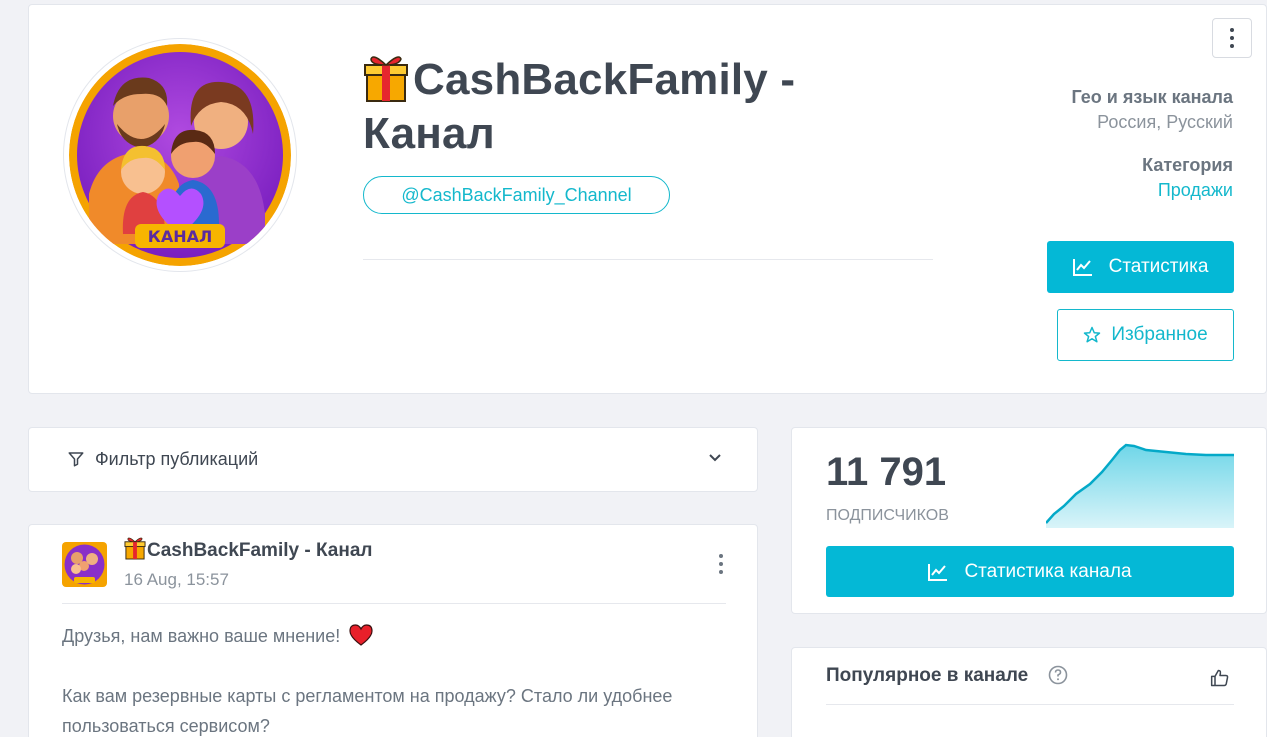  Describe the element at coordinates (1029, 692) in the screenshot. I see `popular-card: Популярное в канале` at that location.